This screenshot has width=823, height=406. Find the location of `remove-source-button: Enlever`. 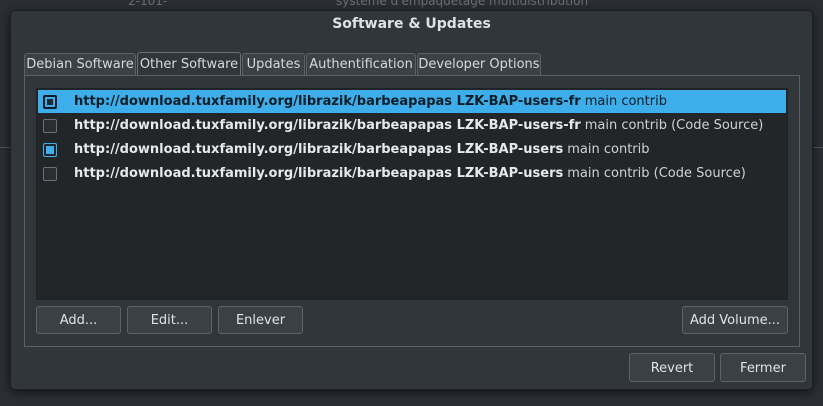

remove-source-button: Enlever is located at coordinates (260, 320).